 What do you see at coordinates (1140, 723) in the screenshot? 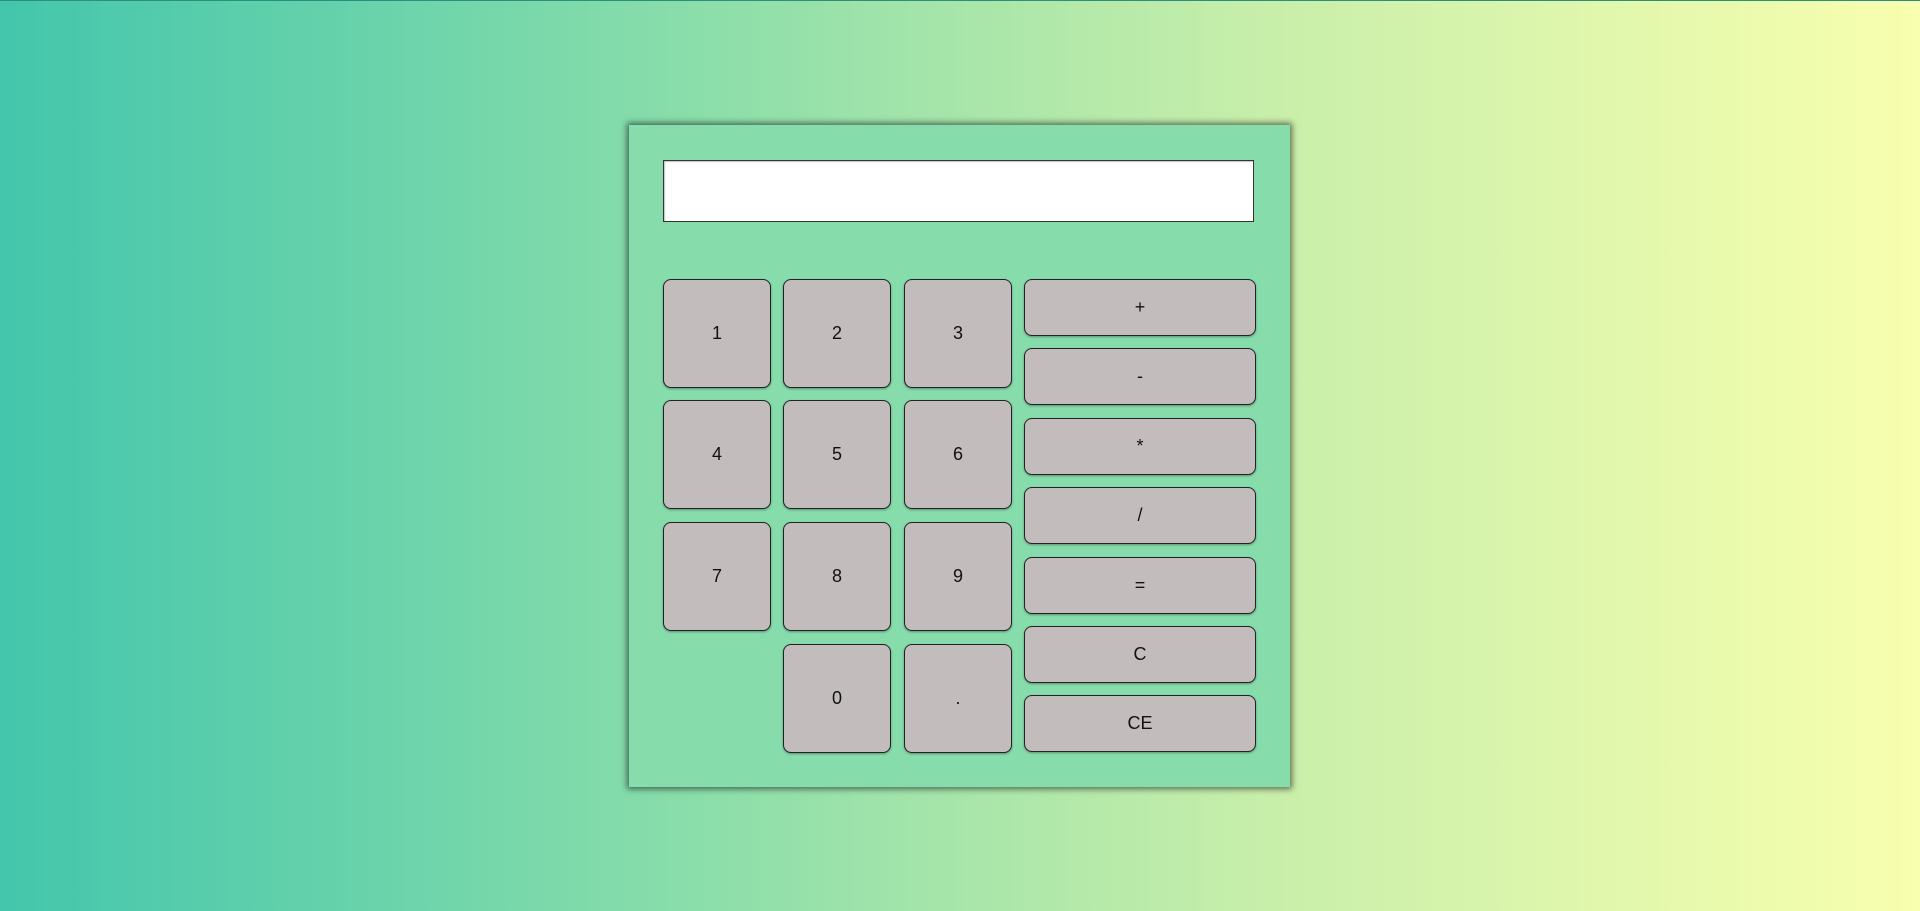
I see `clear-entry-button: CE` at bounding box center [1140, 723].